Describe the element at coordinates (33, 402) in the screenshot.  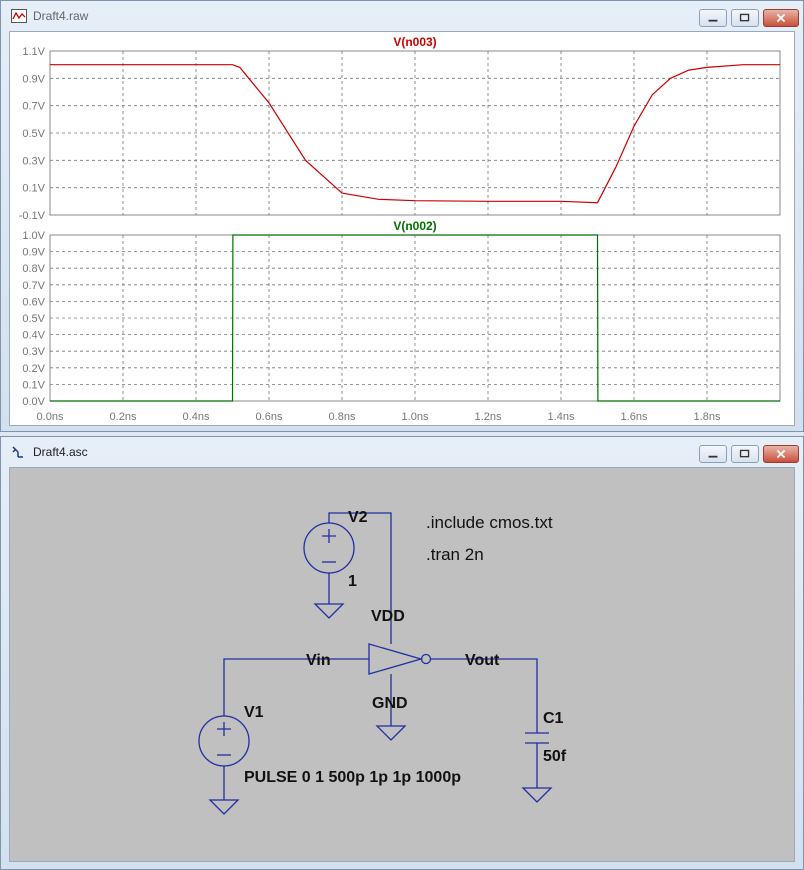
I see `bottom-y-tick-label: 0.0V` at that location.